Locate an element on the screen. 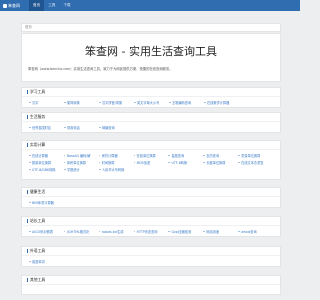 This screenshot has width=320, height=300. tool-link-label: 重量单位换算 is located at coordinates (251, 156).